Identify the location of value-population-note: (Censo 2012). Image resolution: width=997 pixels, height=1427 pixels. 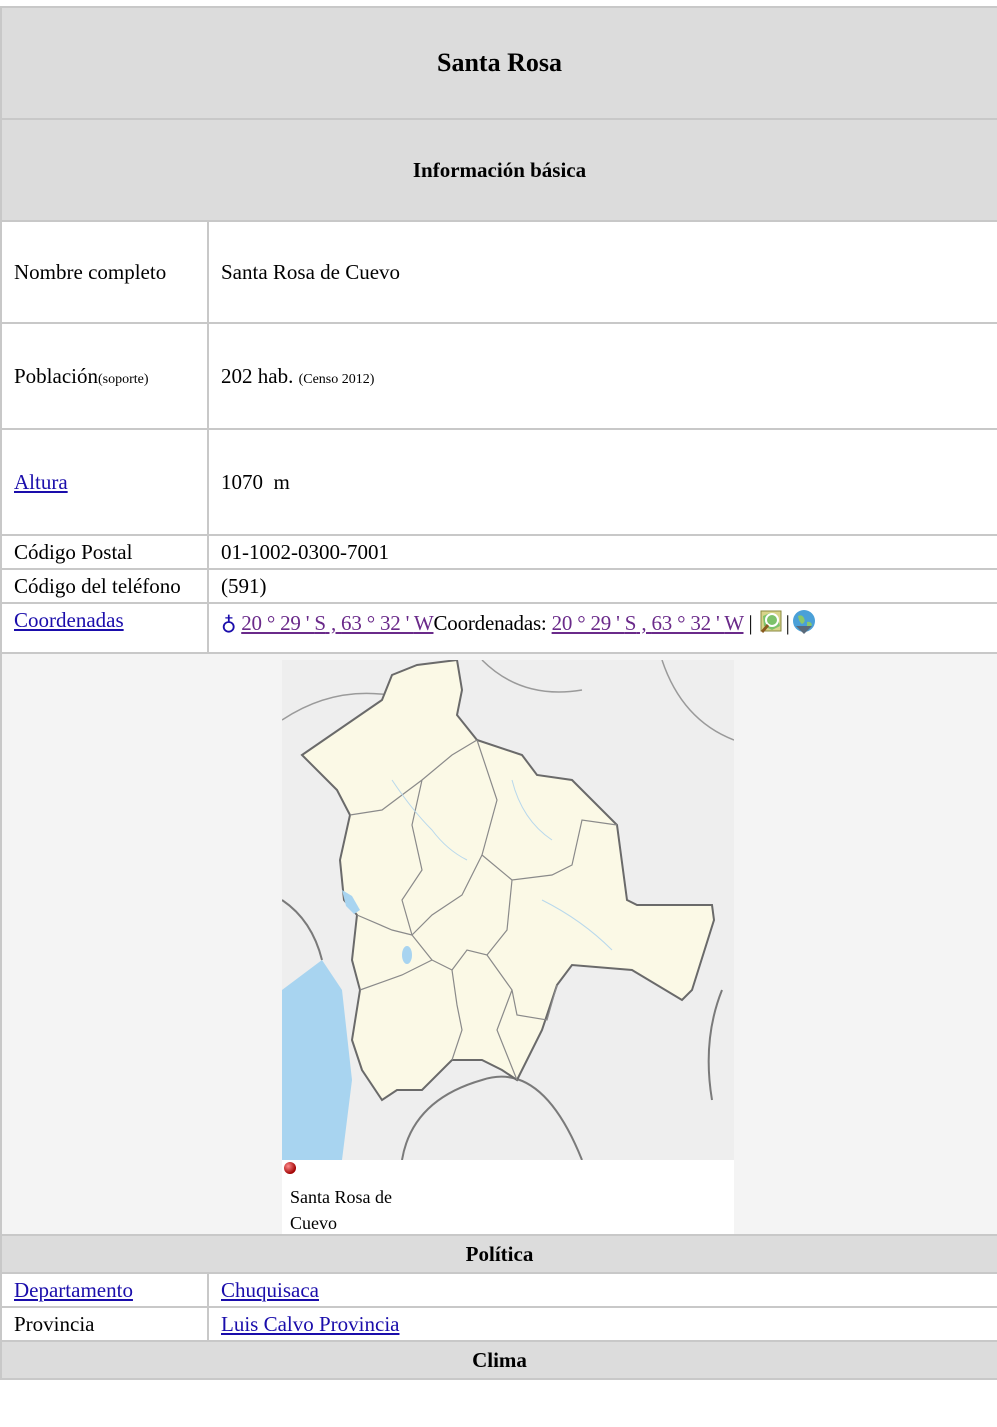
(336, 379).